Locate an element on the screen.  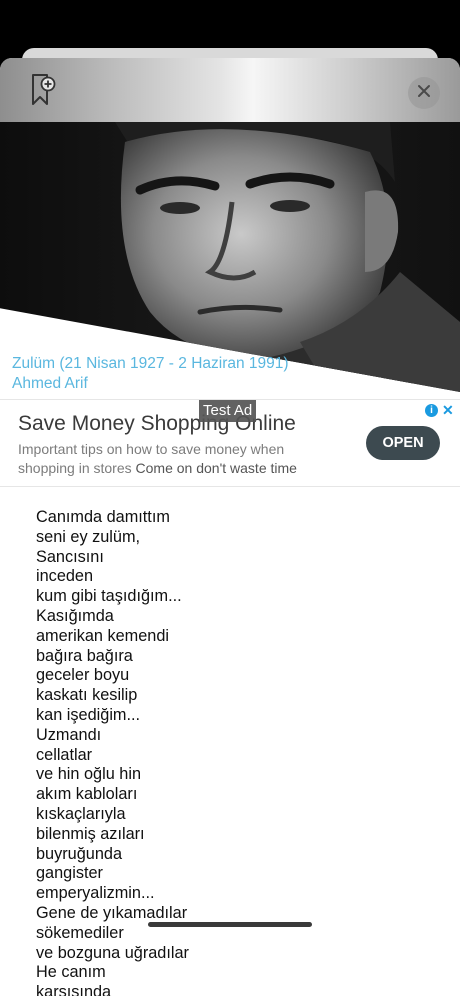
ad-info-icon: i is located at coordinates (431, 410).